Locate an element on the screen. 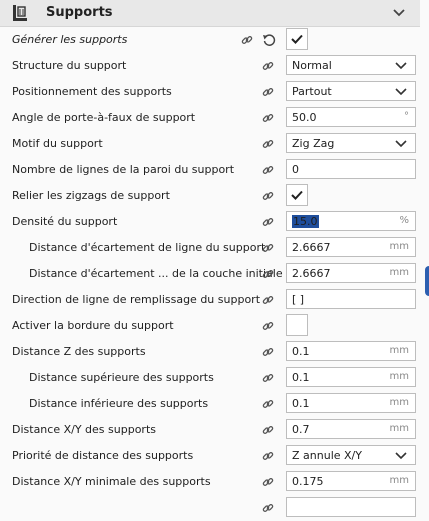 The height and width of the screenshot is (521, 429). unit-label: ° is located at coordinates (406, 116).